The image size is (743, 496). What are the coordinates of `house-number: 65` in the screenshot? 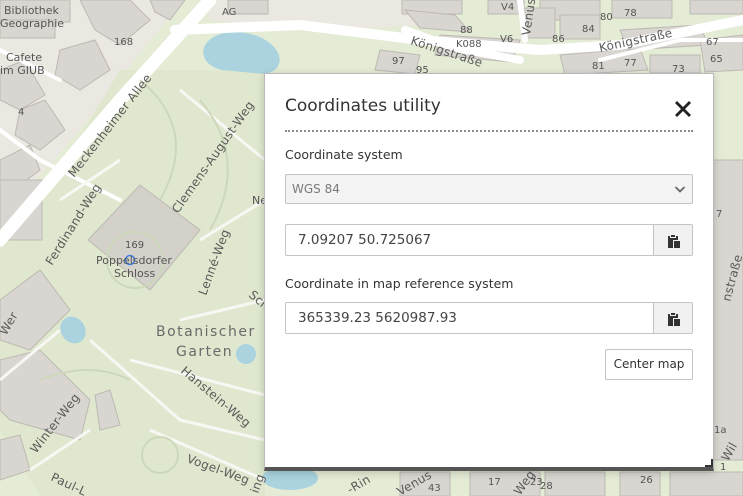 It's located at (716, 59).